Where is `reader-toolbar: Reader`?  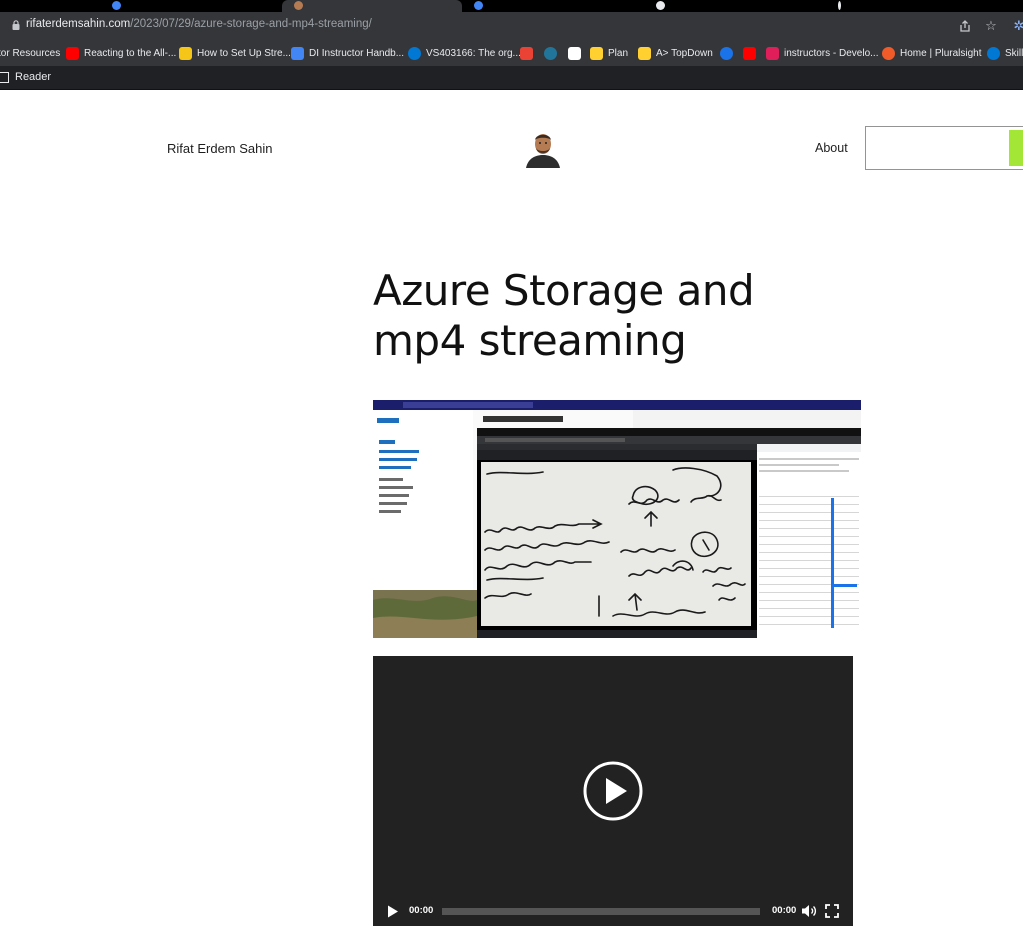
reader-toolbar: Reader is located at coordinates (511, 78).